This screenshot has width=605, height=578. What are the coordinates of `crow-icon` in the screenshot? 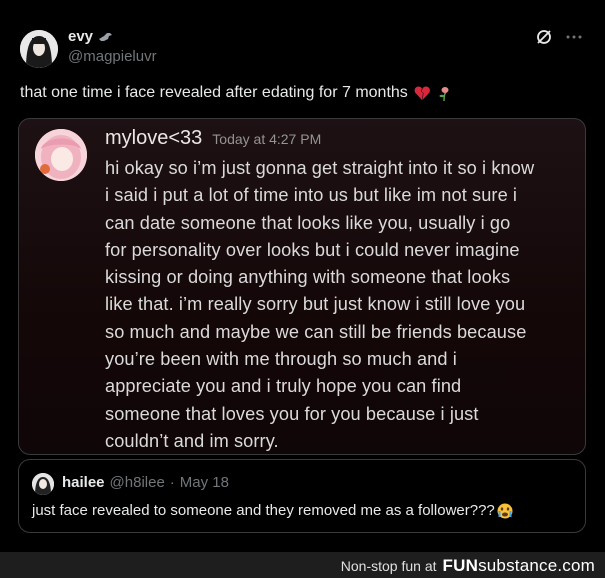 It's located at (106, 36).